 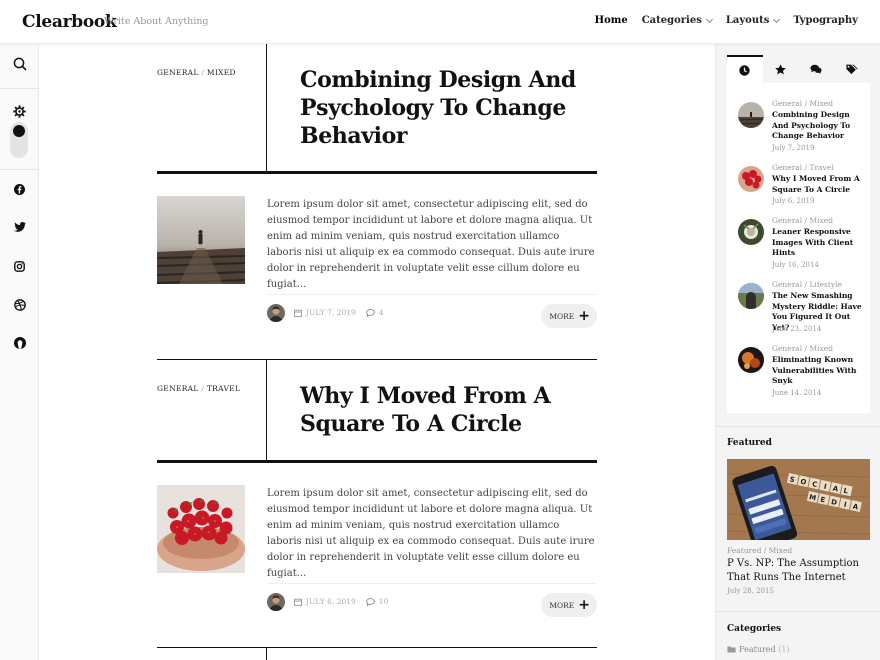 What do you see at coordinates (611, 20) in the screenshot?
I see `nav-item-home: Home` at bounding box center [611, 20].